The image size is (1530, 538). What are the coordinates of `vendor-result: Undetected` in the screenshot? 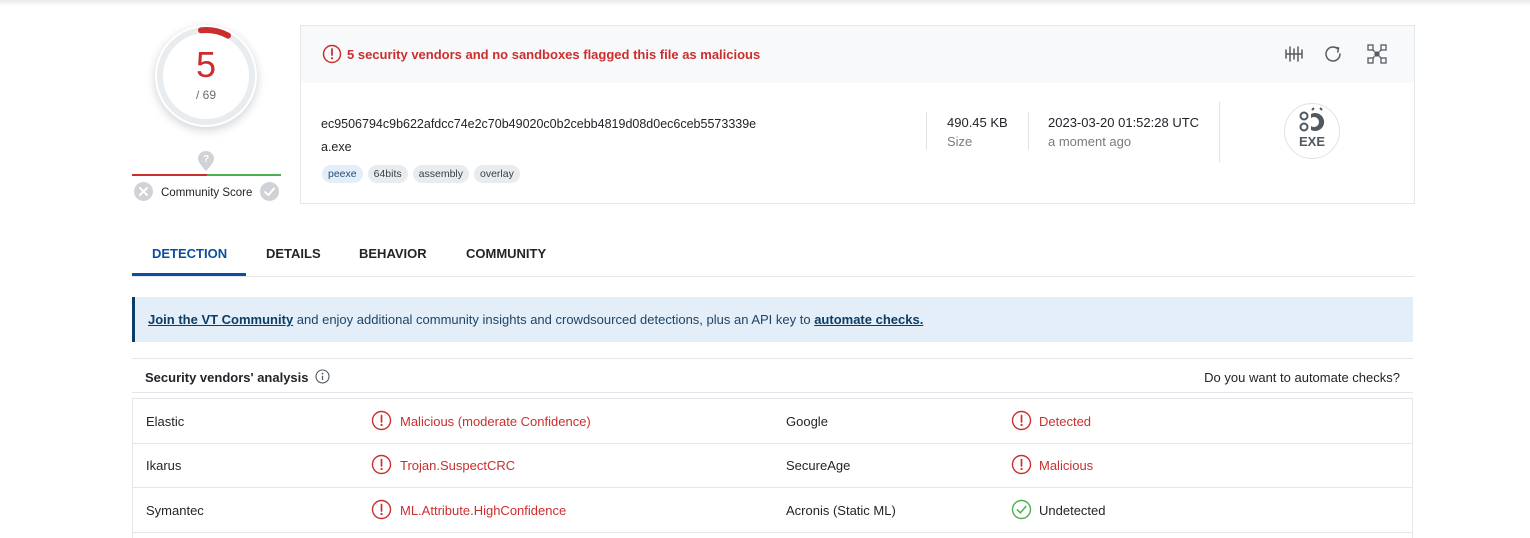 It's located at (1072, 510).